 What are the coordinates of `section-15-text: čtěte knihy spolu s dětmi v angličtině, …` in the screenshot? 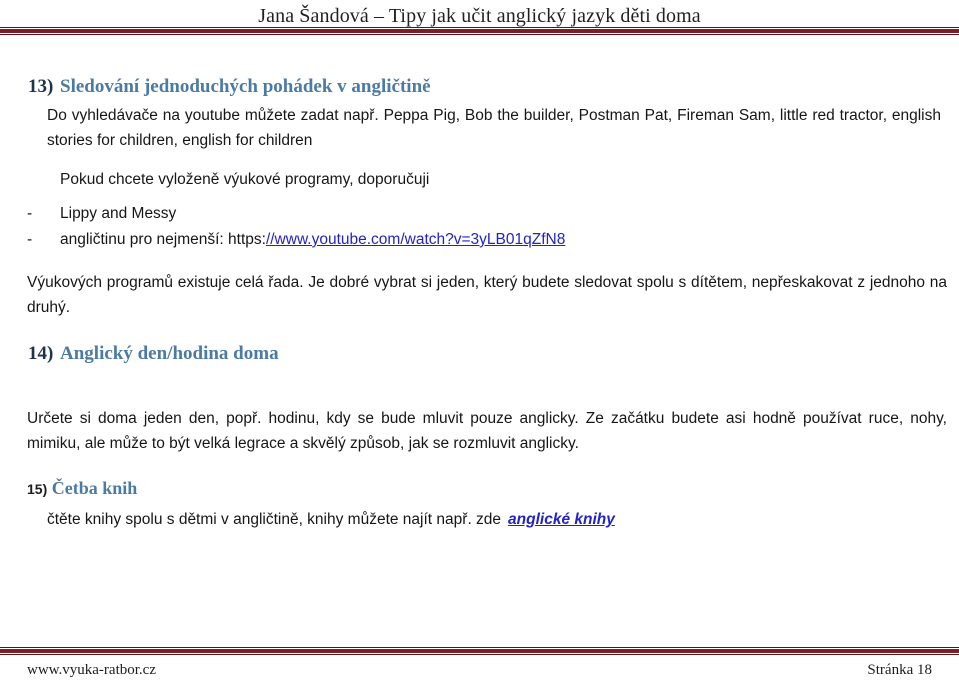 It's located at (274, 519).